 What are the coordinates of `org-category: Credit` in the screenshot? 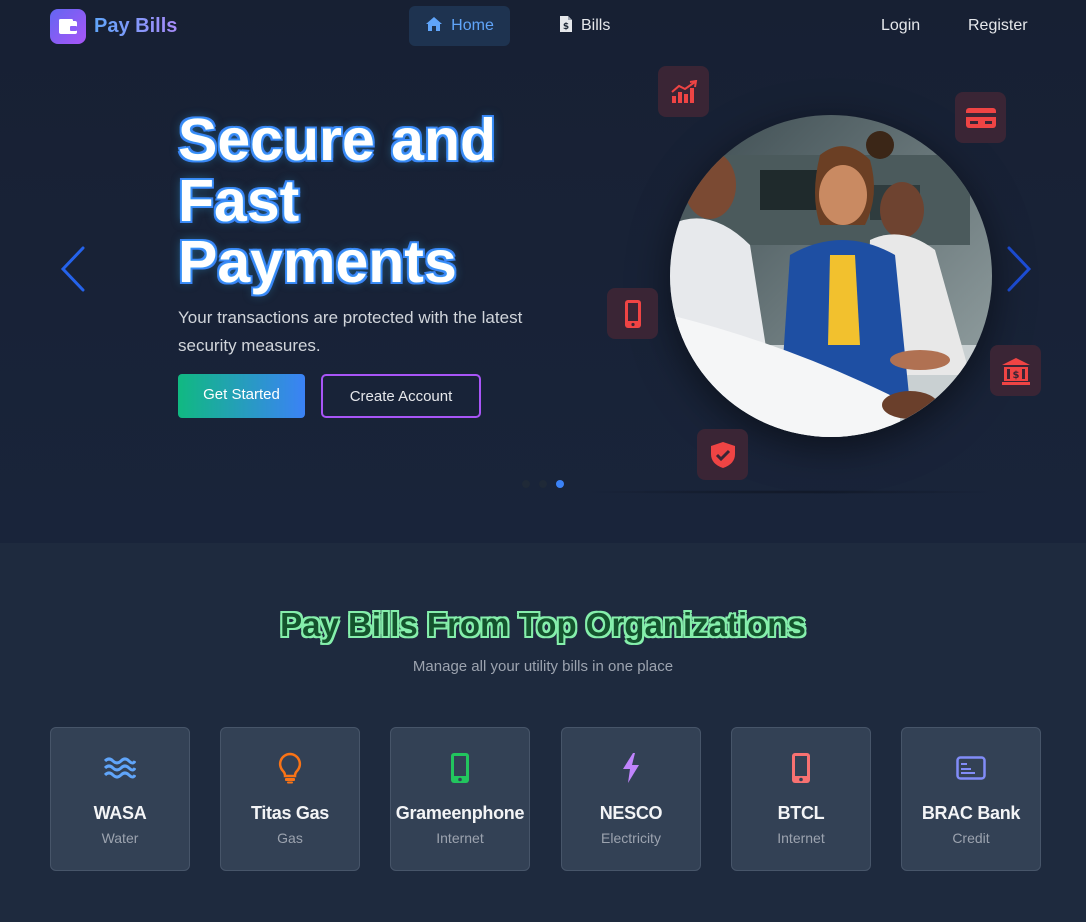 It's located at (971, 838).